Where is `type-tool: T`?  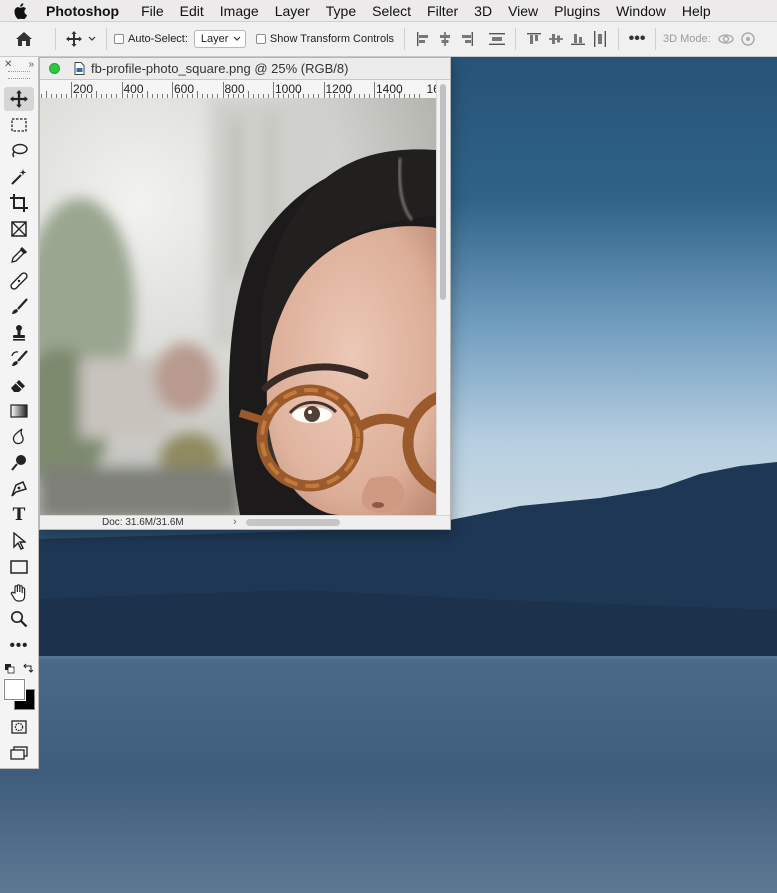
type-tool: T is located at coordinates (19, 515).